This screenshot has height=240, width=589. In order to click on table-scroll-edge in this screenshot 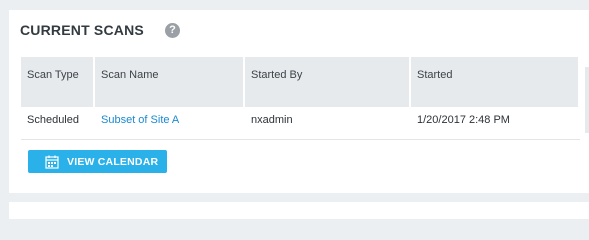, I will do `click(587, 100)`.